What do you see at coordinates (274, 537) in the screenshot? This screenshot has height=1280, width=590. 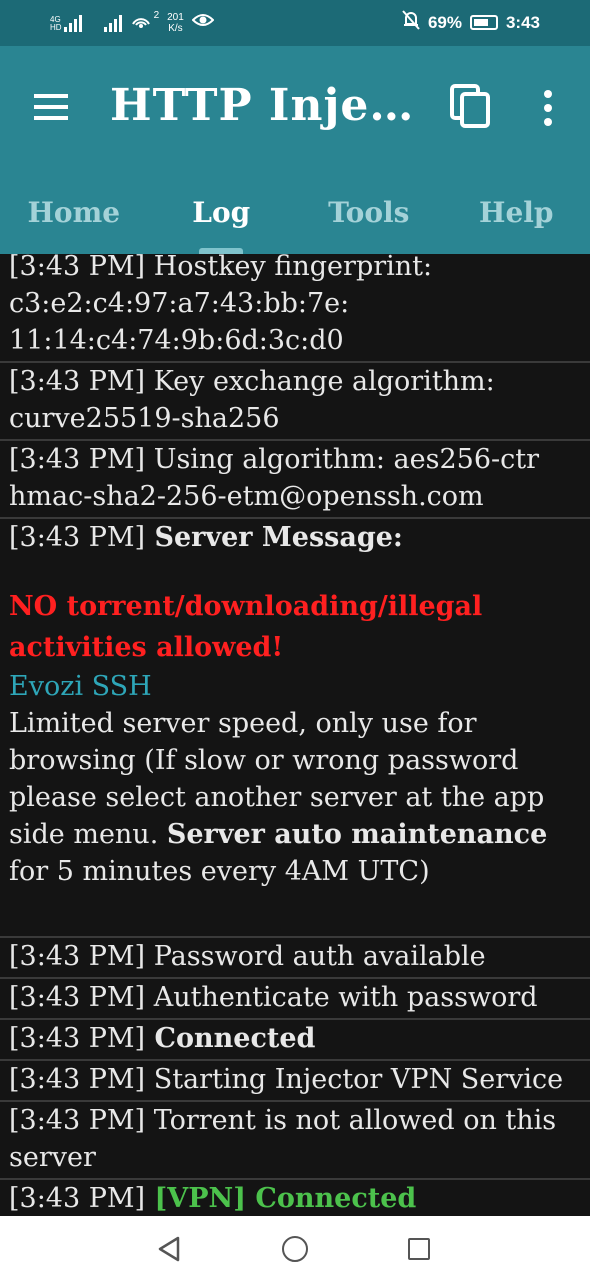 I see `server-message-label: Server Message:` at bounding box center [274, 537].